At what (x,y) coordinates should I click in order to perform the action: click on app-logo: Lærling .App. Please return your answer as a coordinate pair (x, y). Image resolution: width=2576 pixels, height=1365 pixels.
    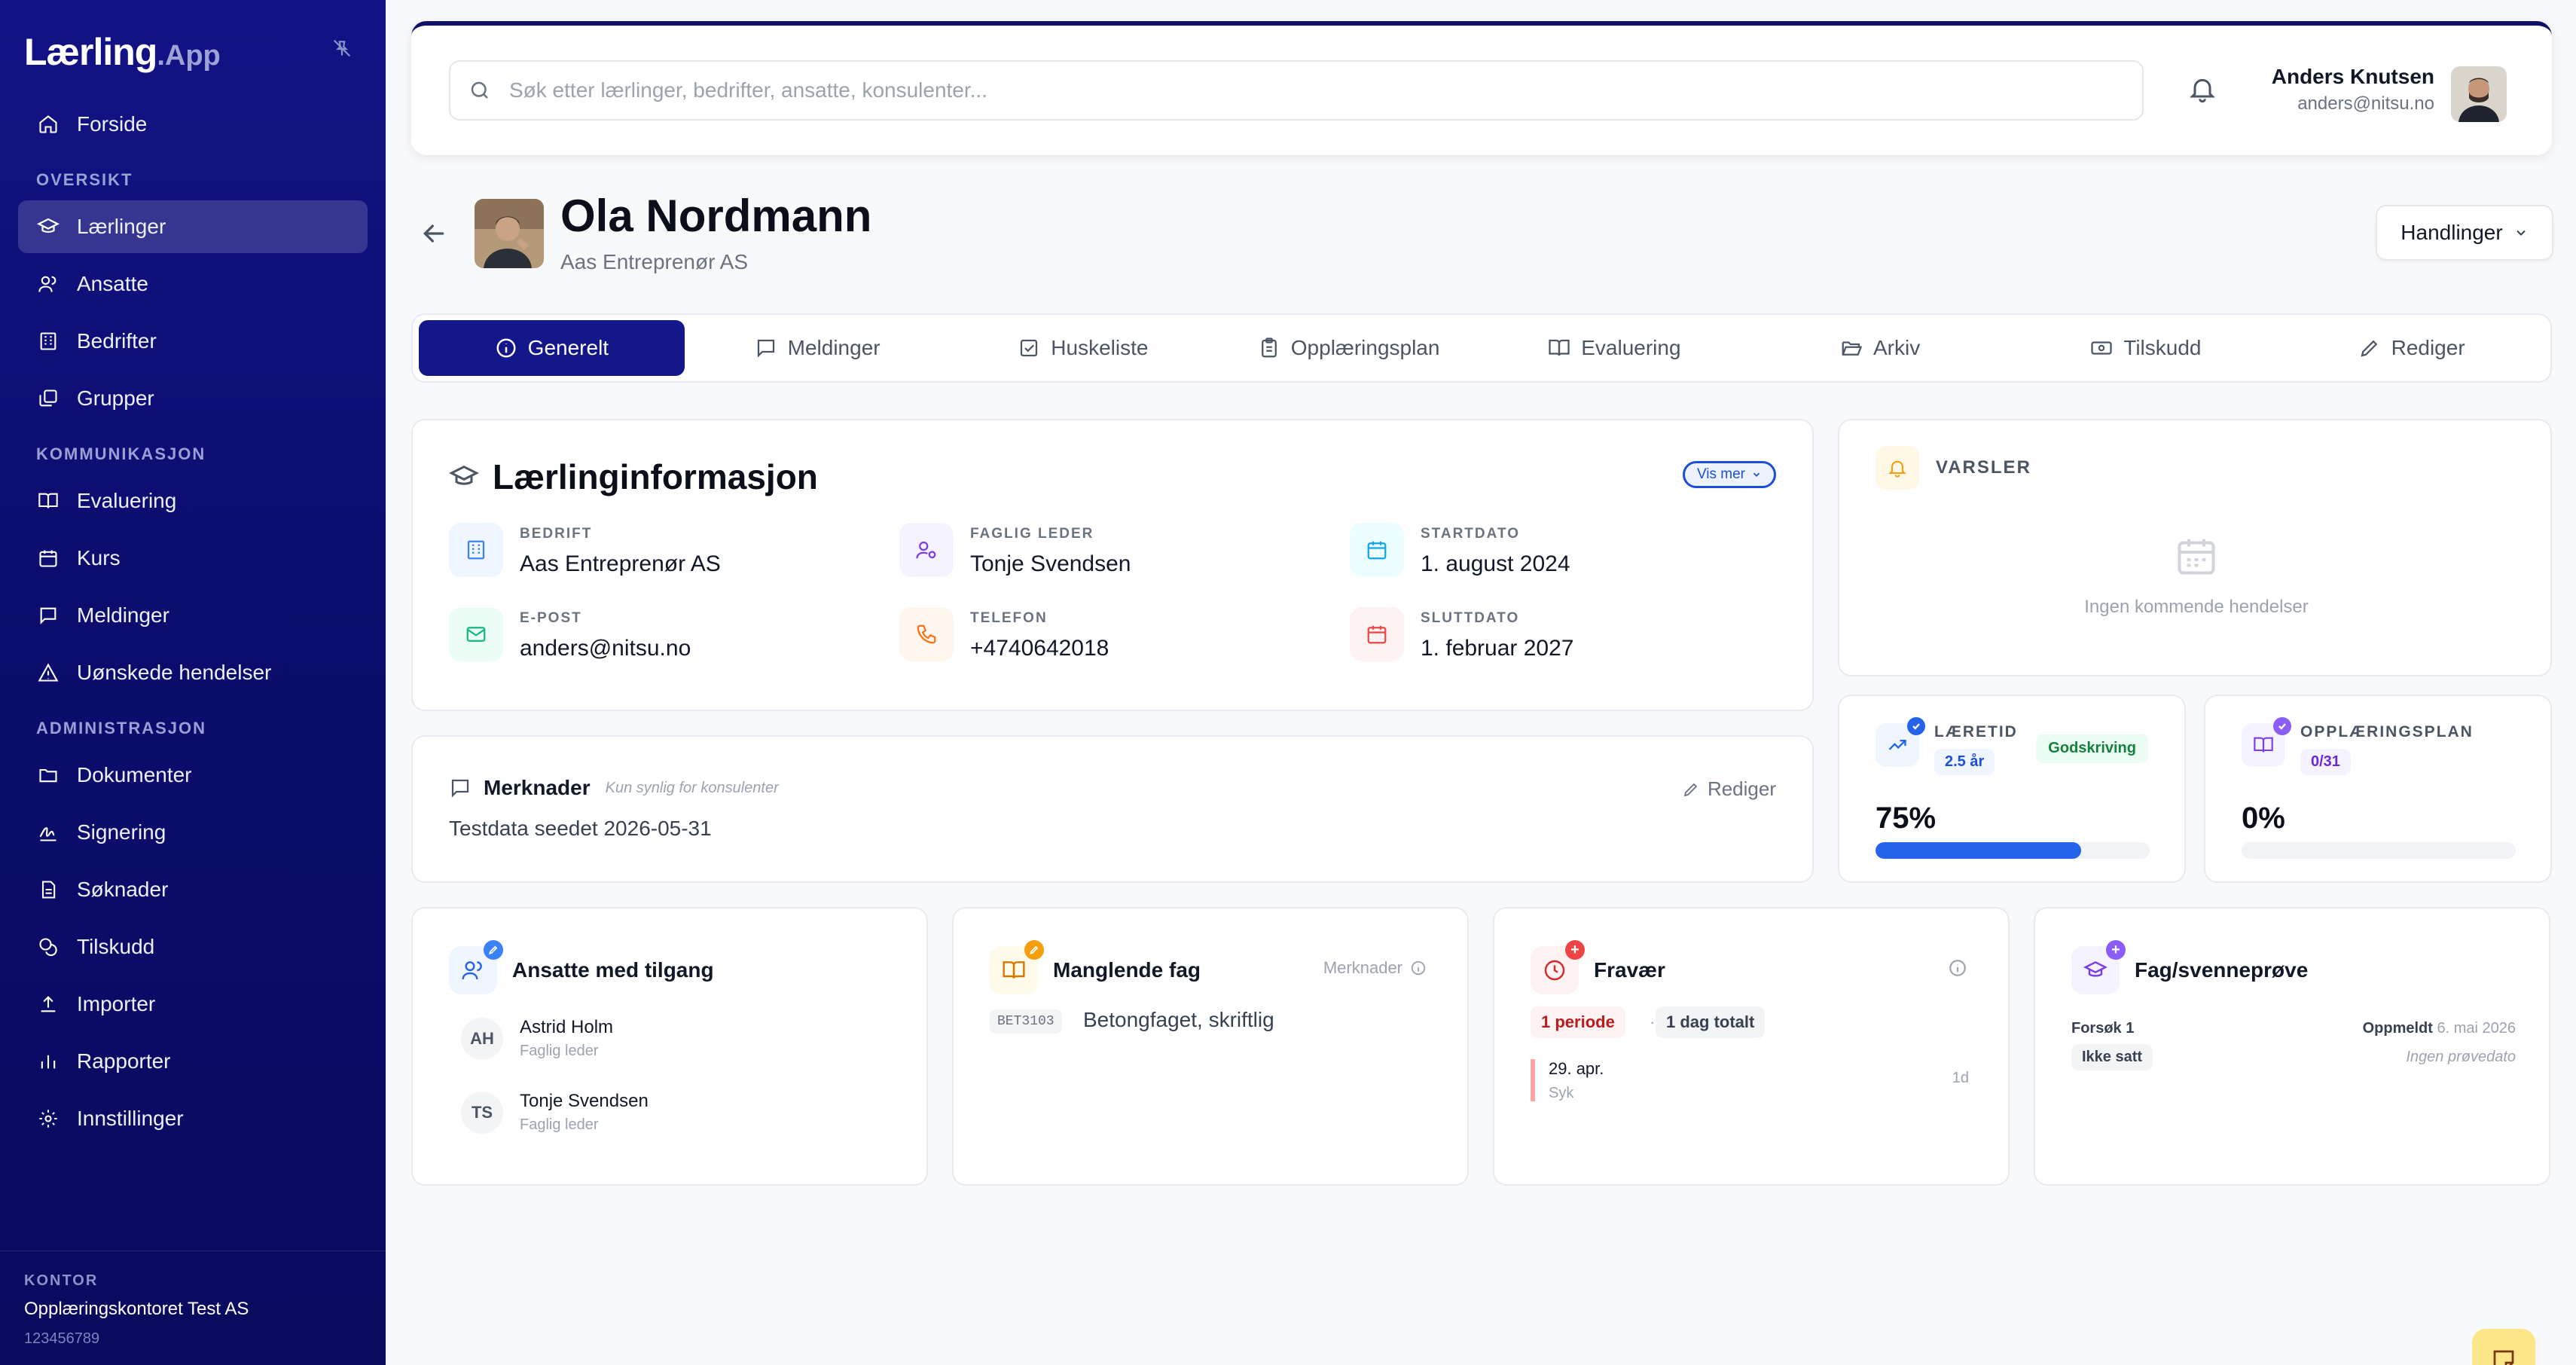
    Looking at the image, I should click on (123, 47).